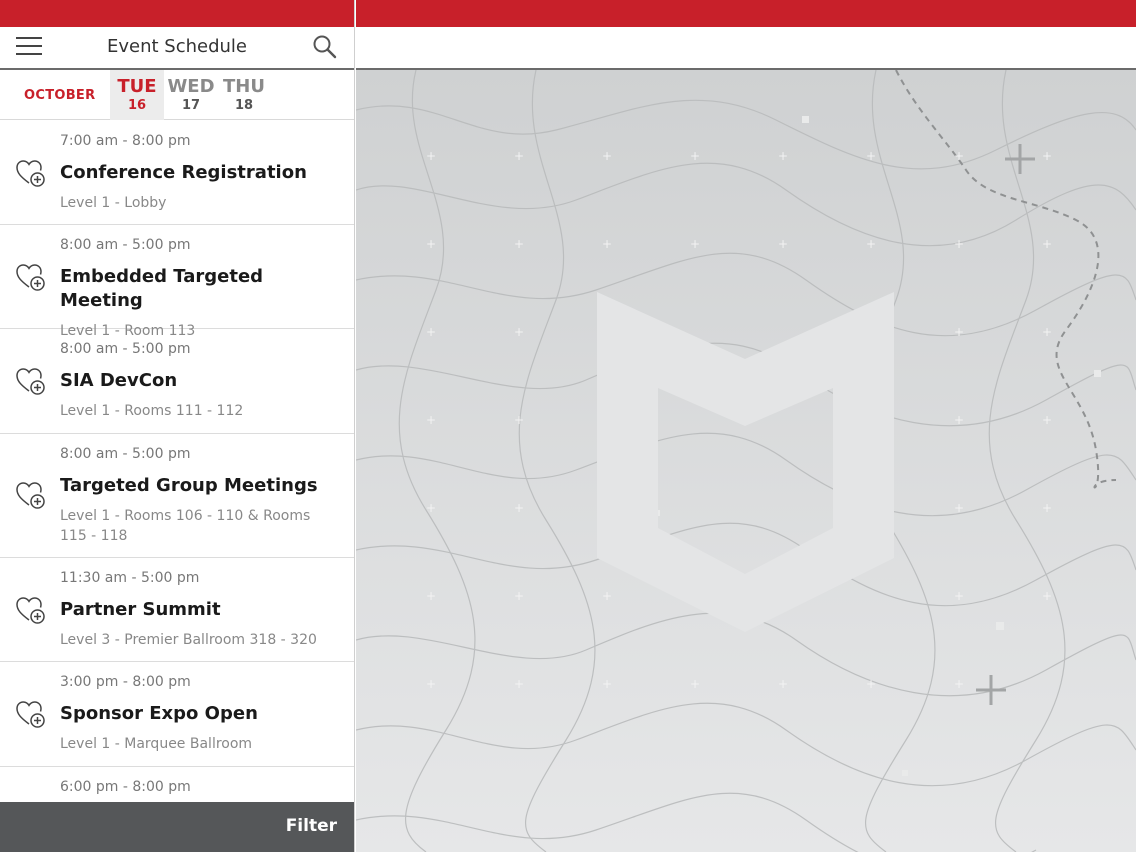  Describe the element at coordinates (156, 744) in the screenshot. I see `event-location: Level 1 - Marquee Ballroom` at that location.